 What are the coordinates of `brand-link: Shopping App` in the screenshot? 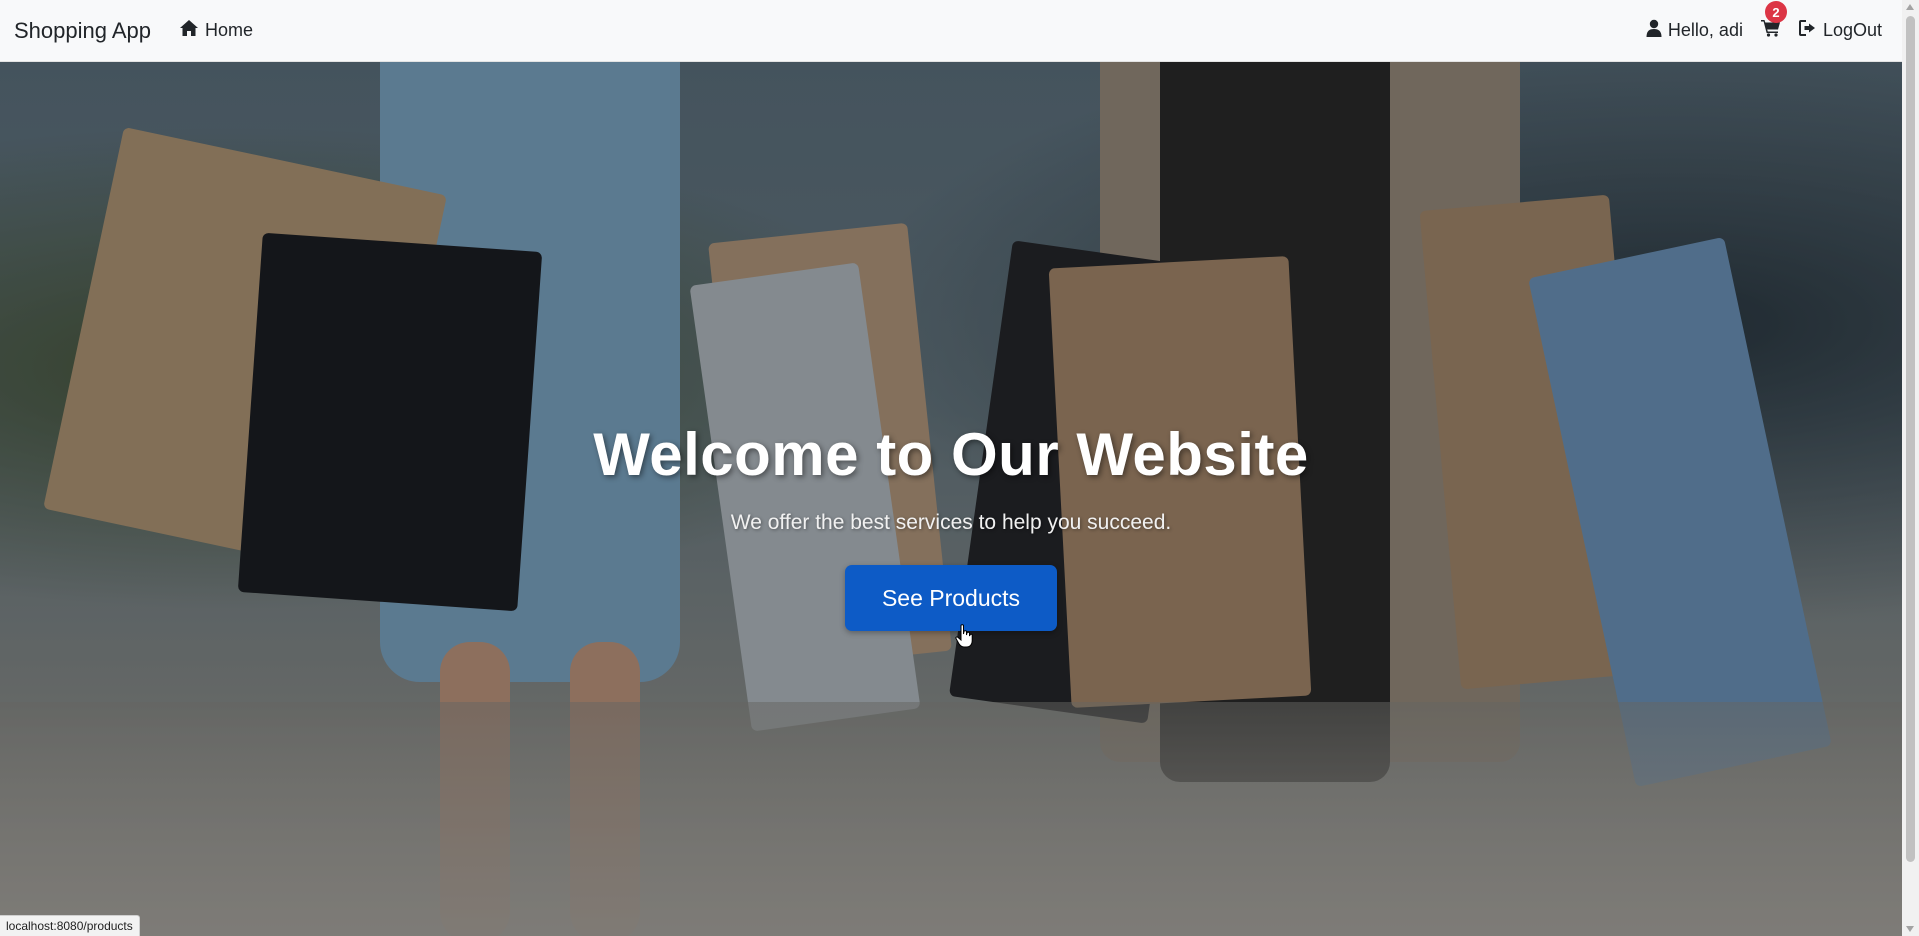 It's located at (82, 31).